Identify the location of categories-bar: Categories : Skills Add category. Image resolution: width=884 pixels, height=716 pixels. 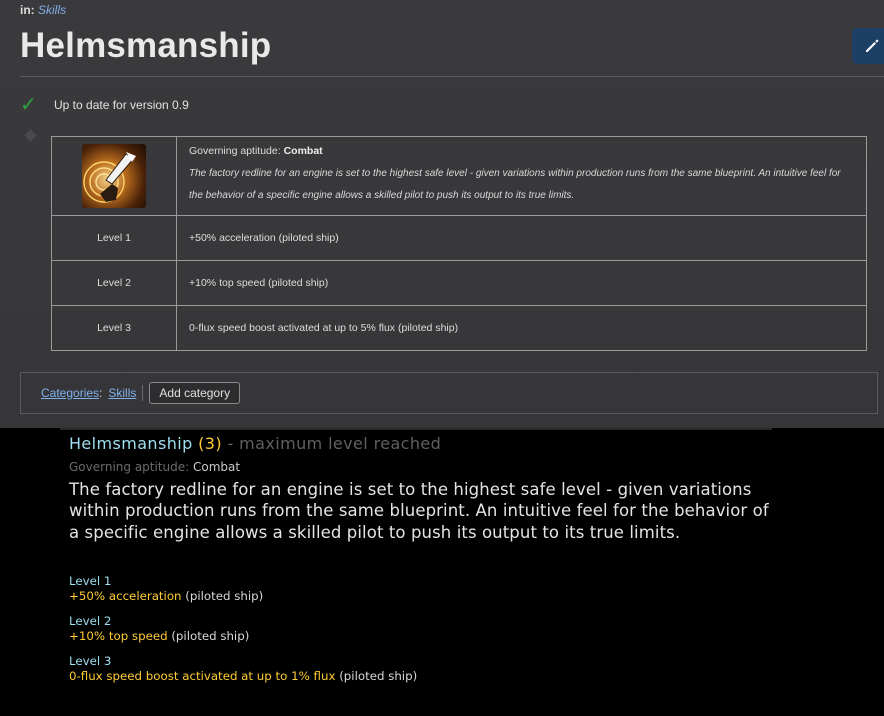
(449, 393).